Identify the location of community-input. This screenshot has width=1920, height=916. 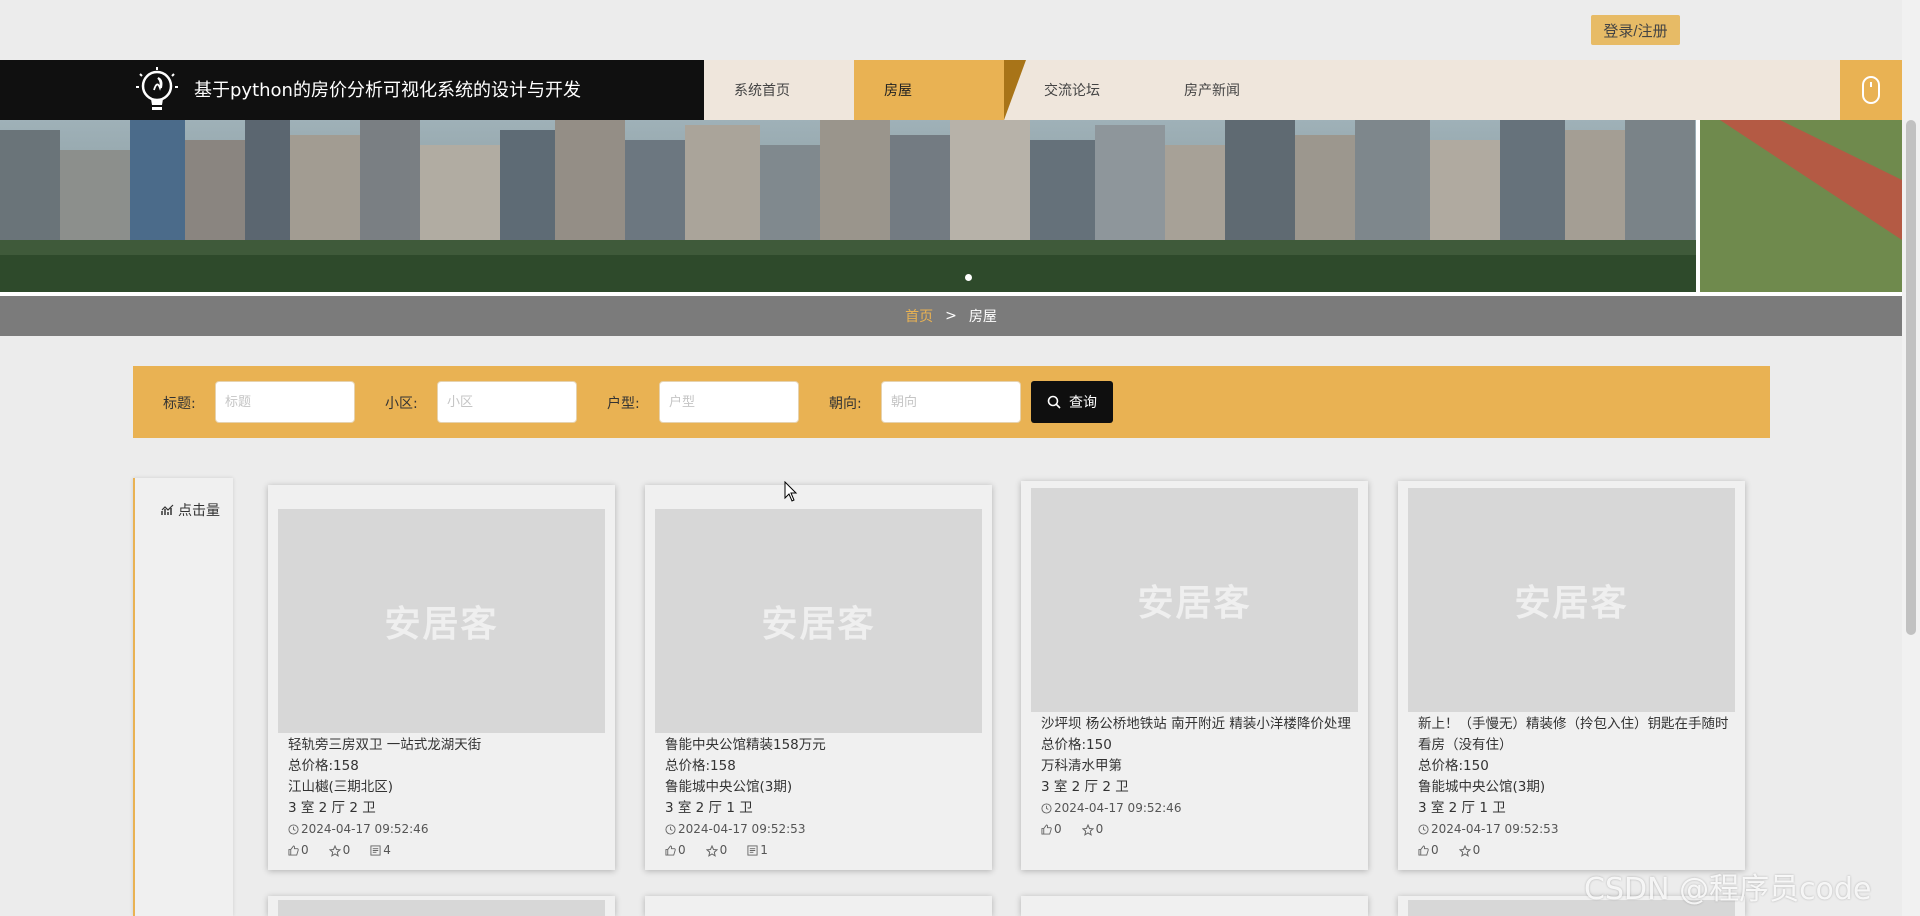
(507, 402).